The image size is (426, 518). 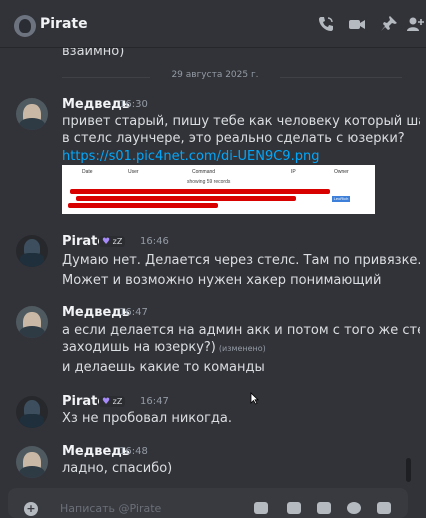 I want to click on message-text: Хз не пробовал никогда., so click(x=147, y=418).